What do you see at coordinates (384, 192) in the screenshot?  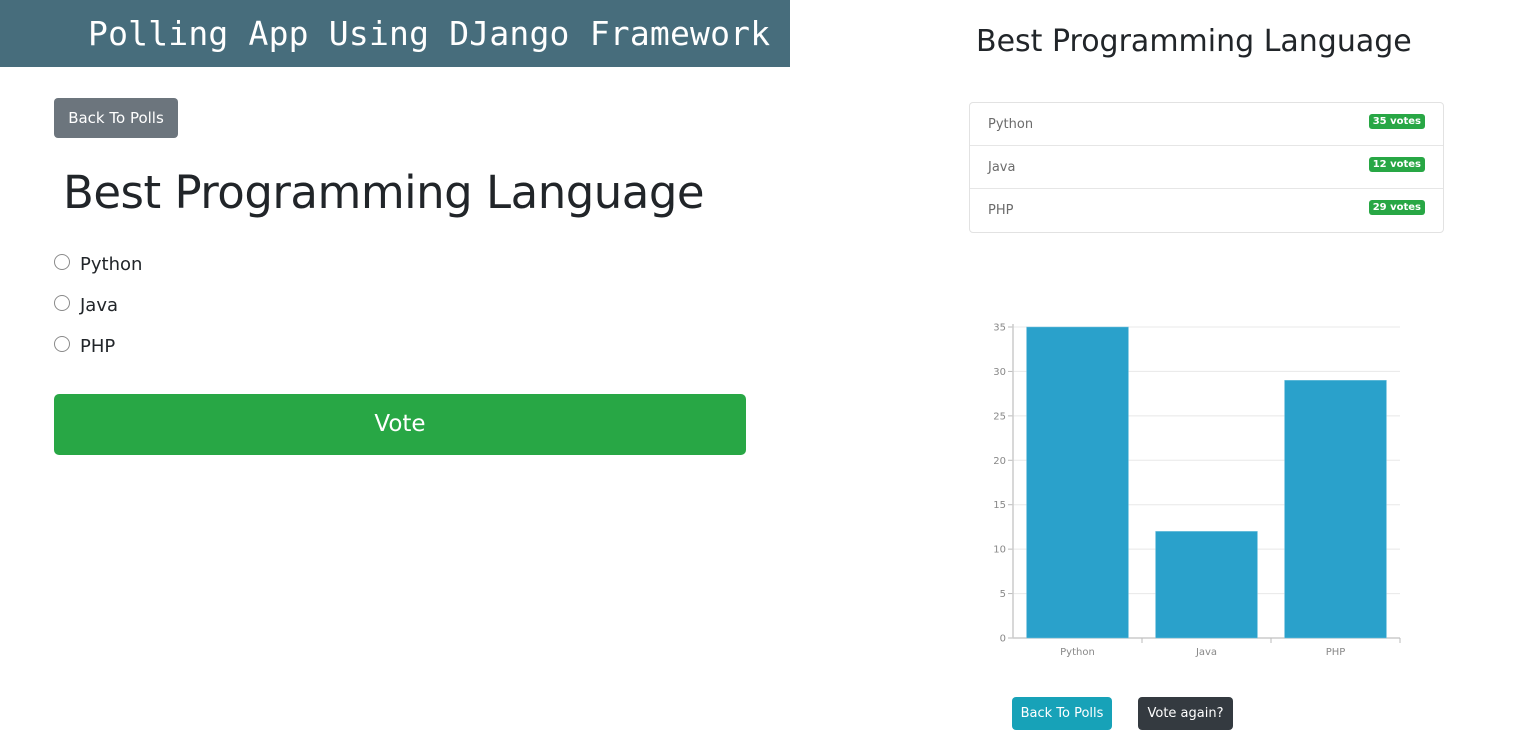 I see `question-title: Best Programming Language` at bounding box center [384, 192].